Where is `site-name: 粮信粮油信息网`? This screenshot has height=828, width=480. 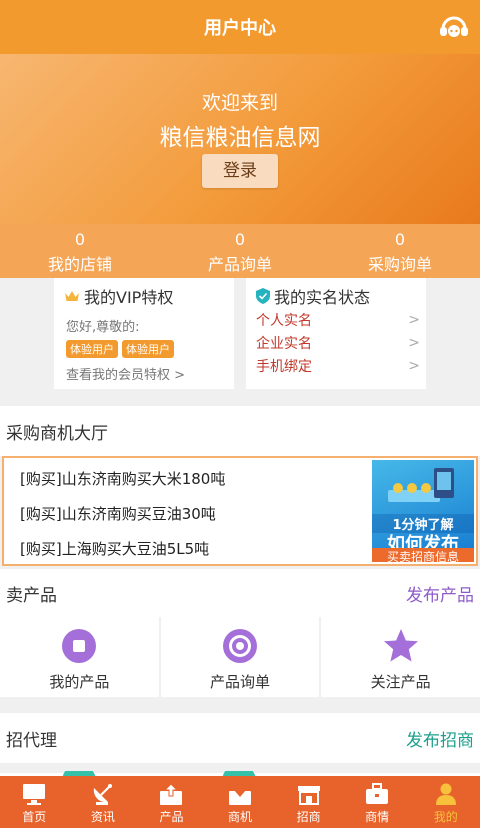
site-name: 粮信粮油信息网 is located at coordinates (240, 138).